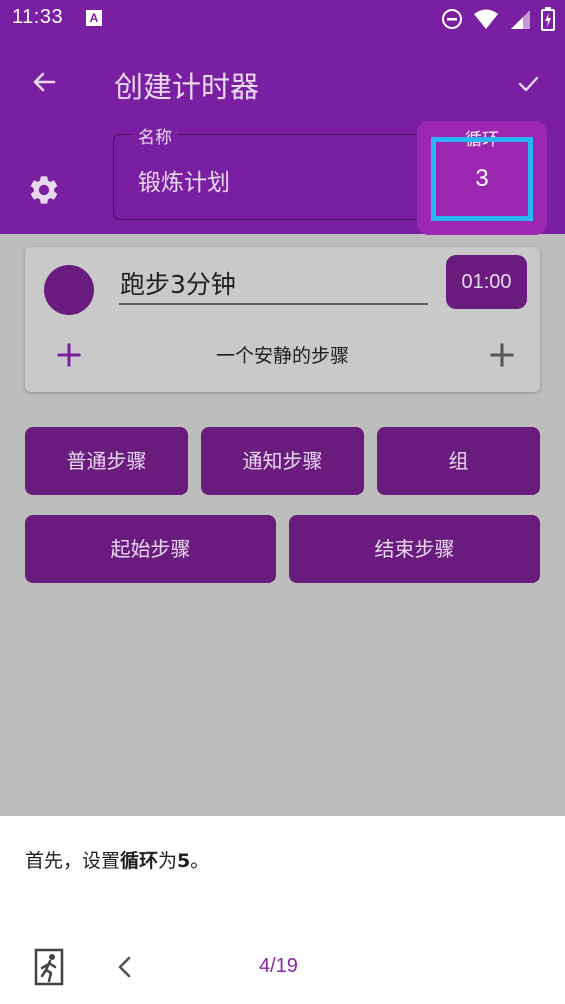 This screenshot has height=1004, width=565. Describe the element at coordinates (73, 861) in the screenshot. I see `tutorial-text-prefix: 首先，设置` at that location.